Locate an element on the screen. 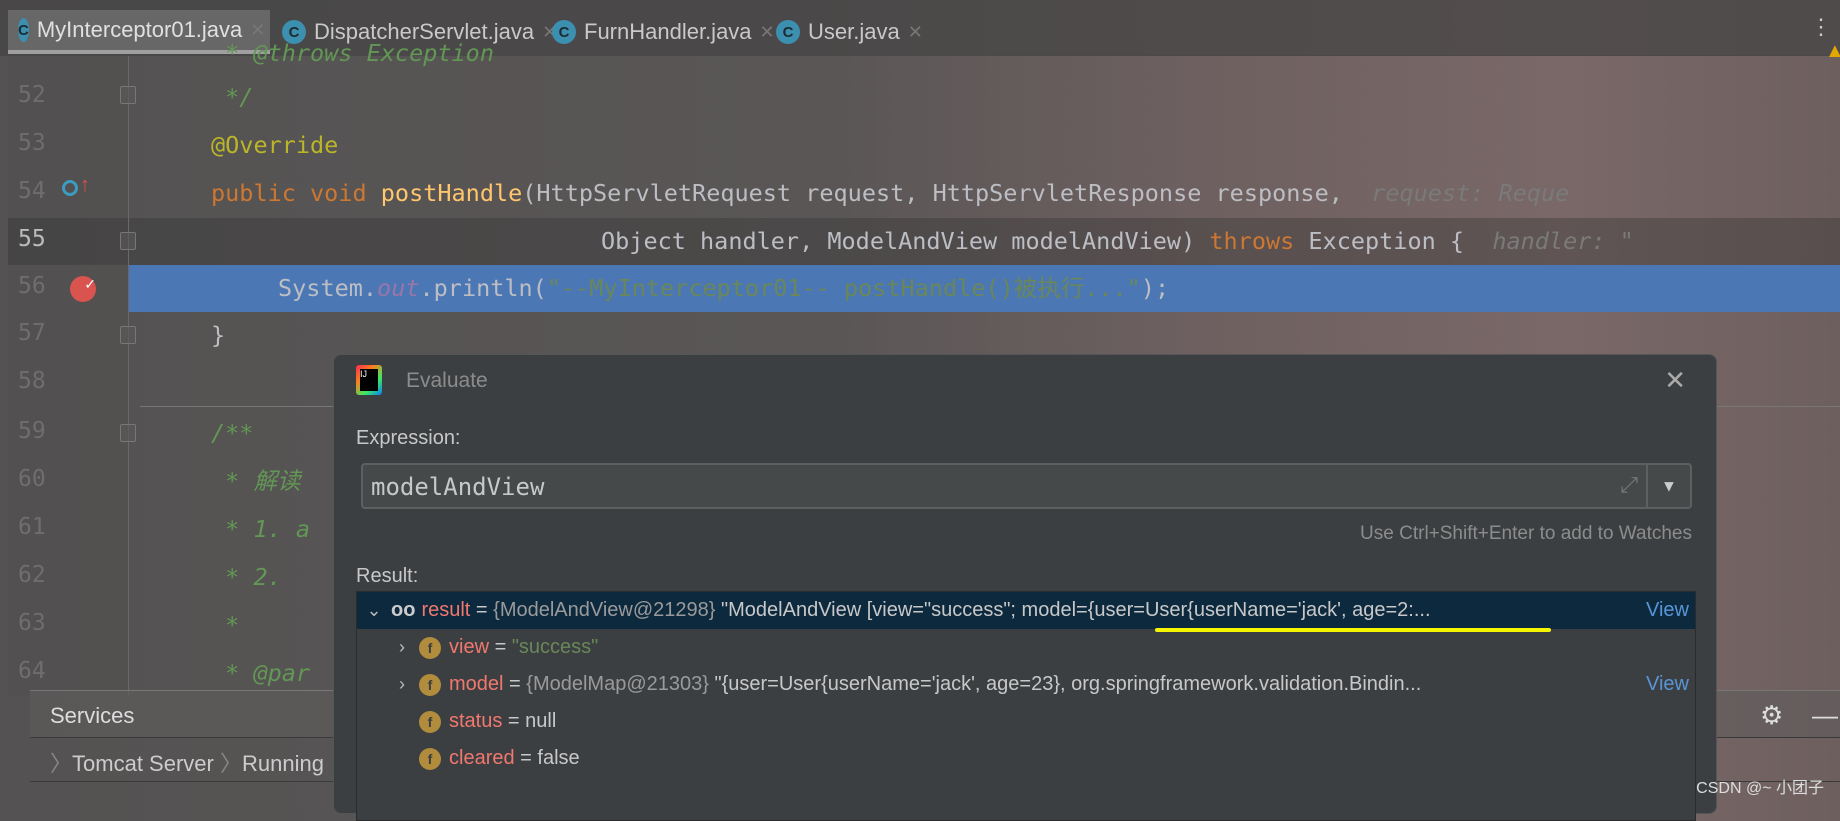 The height and width of the screenshot is (821, 1840). minimize-icon: — is located at coordinates (1825, 715).